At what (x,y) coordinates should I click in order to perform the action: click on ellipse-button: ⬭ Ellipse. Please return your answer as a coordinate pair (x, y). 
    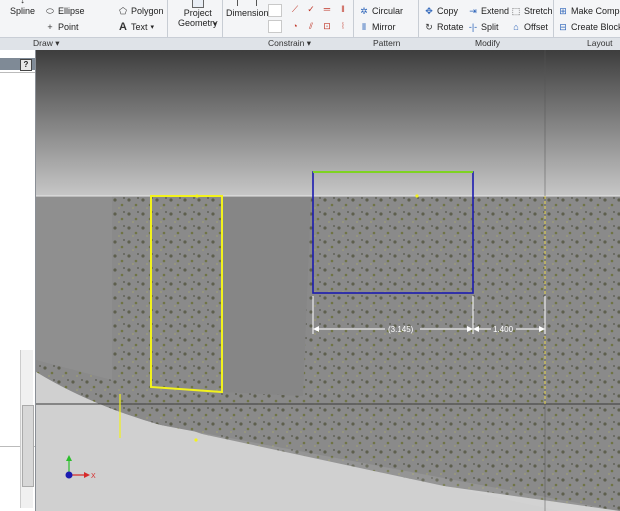
    Looking at the image, I should click on (64, 11).